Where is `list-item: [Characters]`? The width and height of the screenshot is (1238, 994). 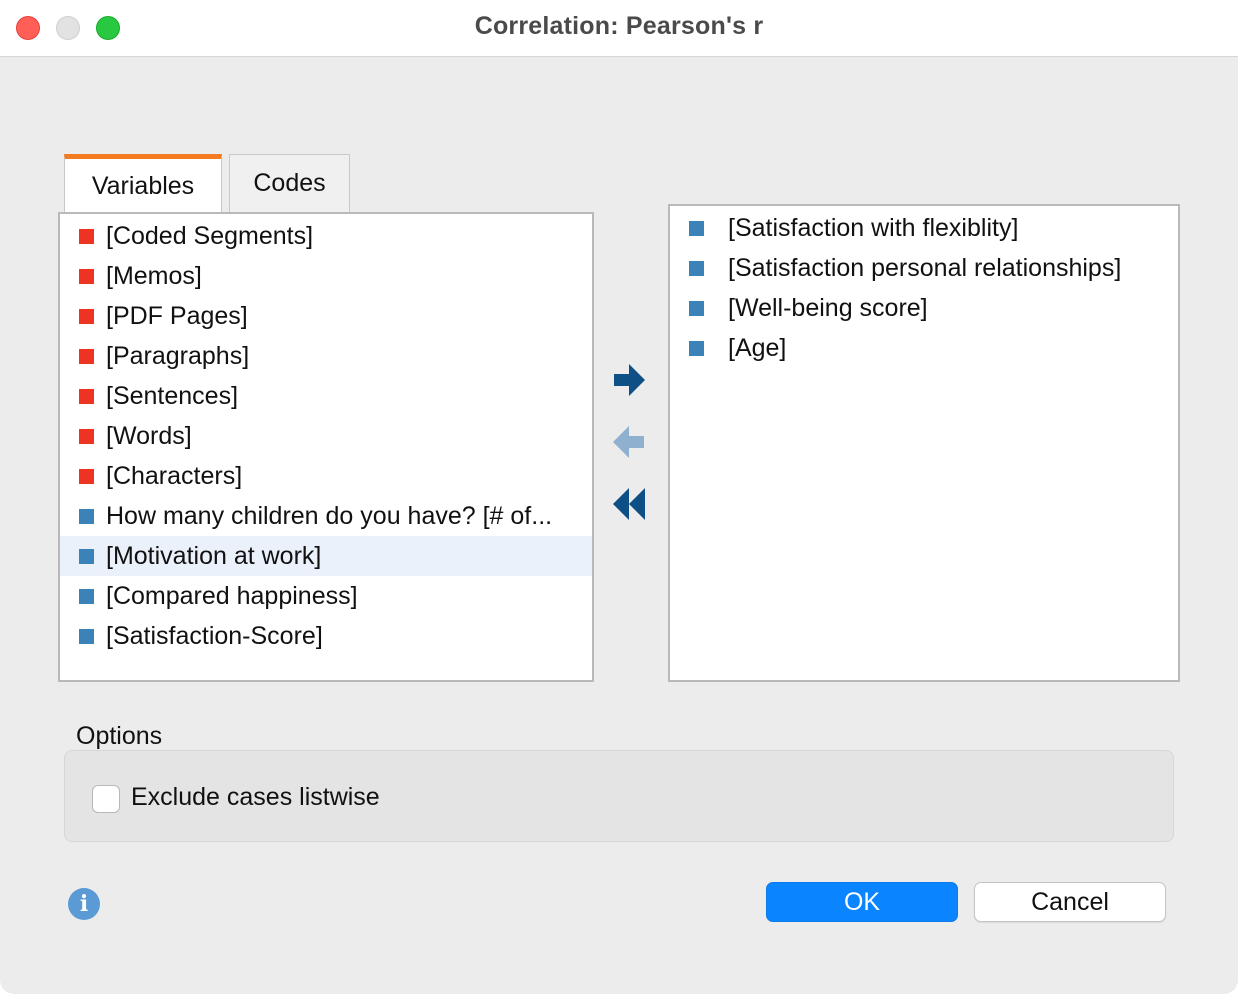 list-item: [Characters] is located at coordinates (326, 476).